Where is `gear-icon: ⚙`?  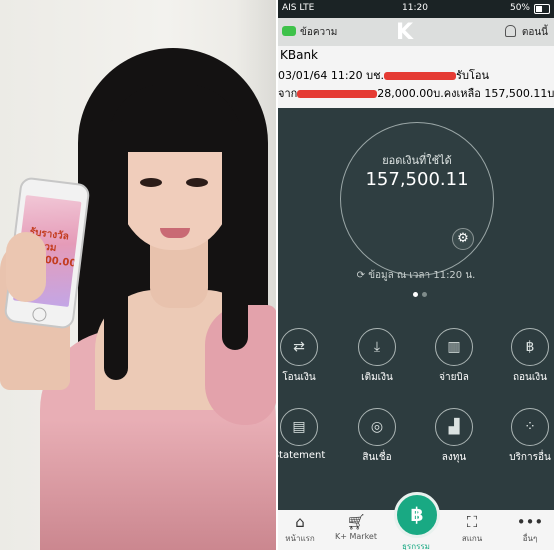 gear-icon: ⚙ is located at coordinates (463, 239).